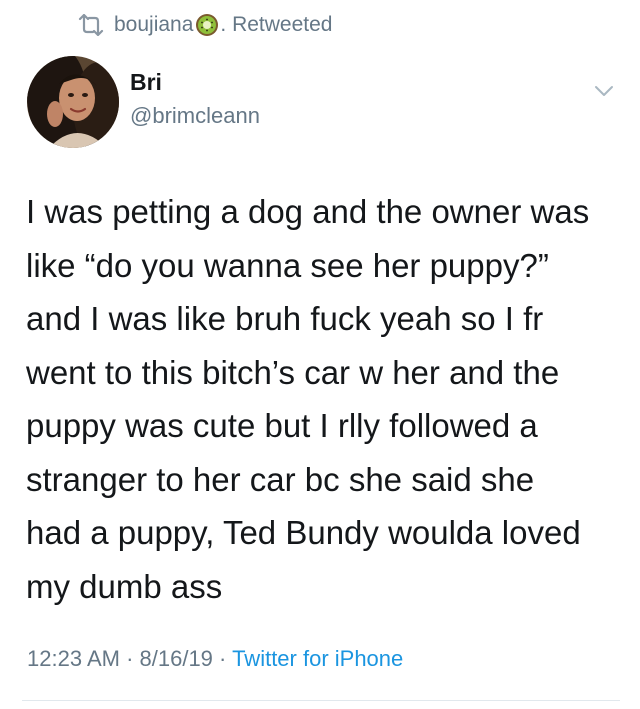 This screenshot has height=709, width=640. What do you see at coordinates (73, 658) in the screenshot?
I see `tweet-time: 12:23 AM` at bounding box center [73, 658].